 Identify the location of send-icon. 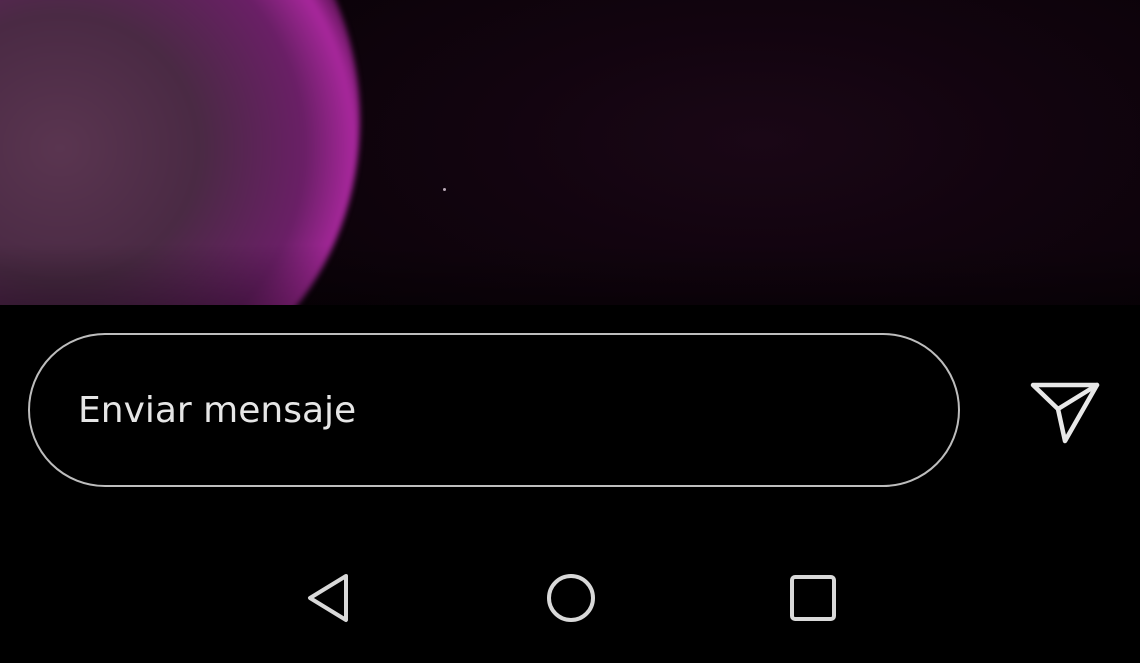
(1065, 413).